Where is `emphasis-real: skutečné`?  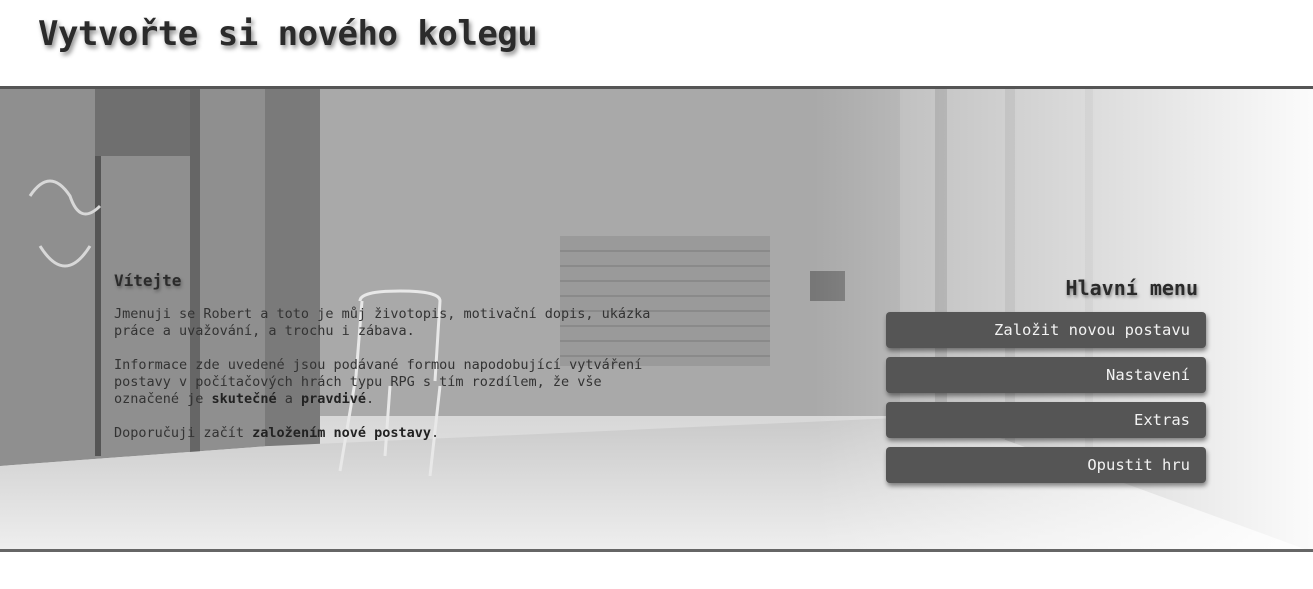 emphasis-real: skutečné is located at coordinates (244, 399).